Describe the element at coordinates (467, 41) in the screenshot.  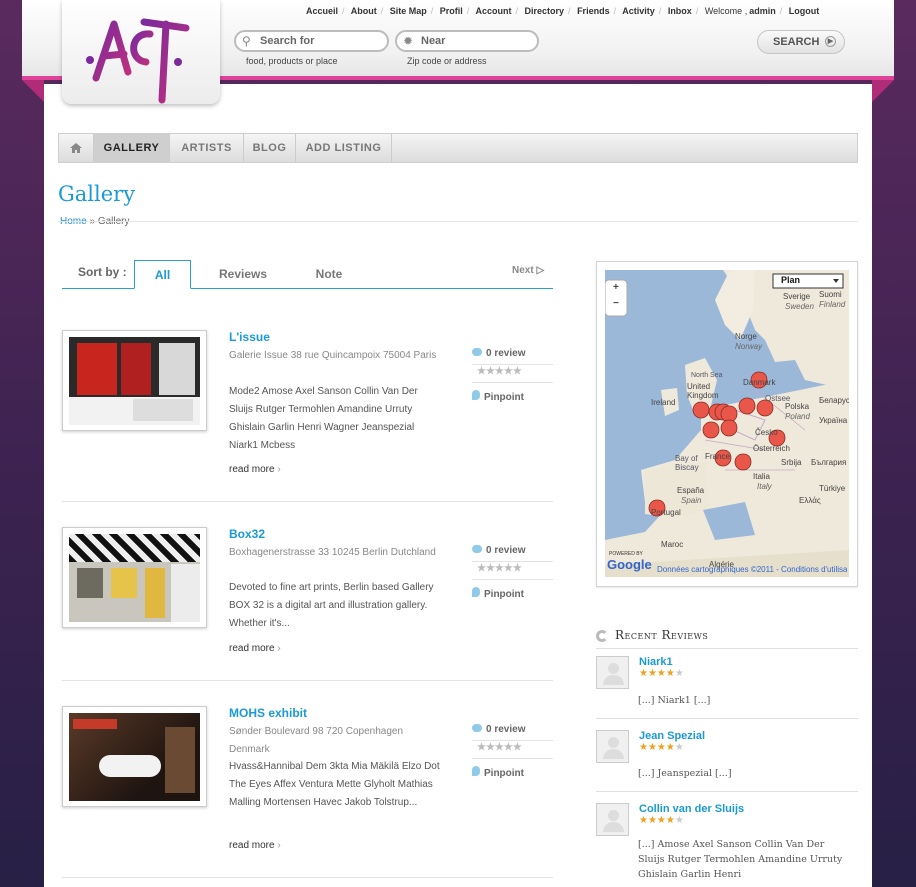
I see `near-input: ✹ Near` at that location.